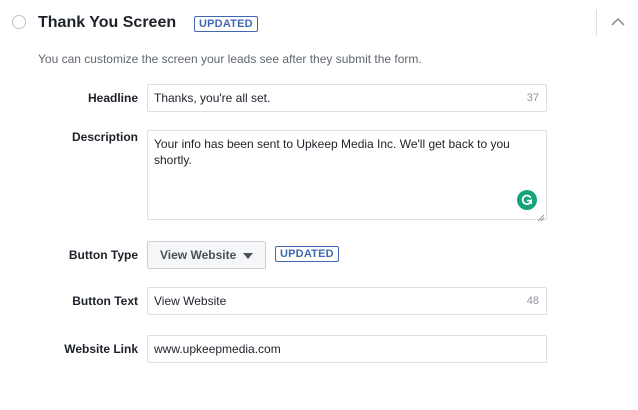 This screenshot has height=410, width=638. Describe the element at coordinates (198, 255) in the screenshot. I see `button-type-selected: View Website` at that location.